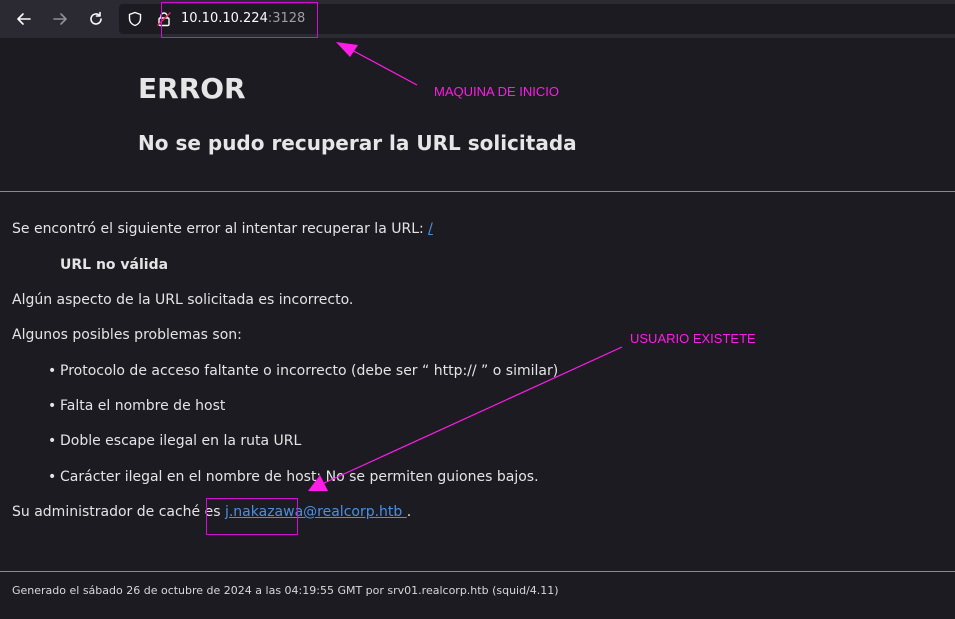  What do you see at coordinates (377, 64) in the screenshot?
I see `machine-arrow` at bounding box center [377, 64].